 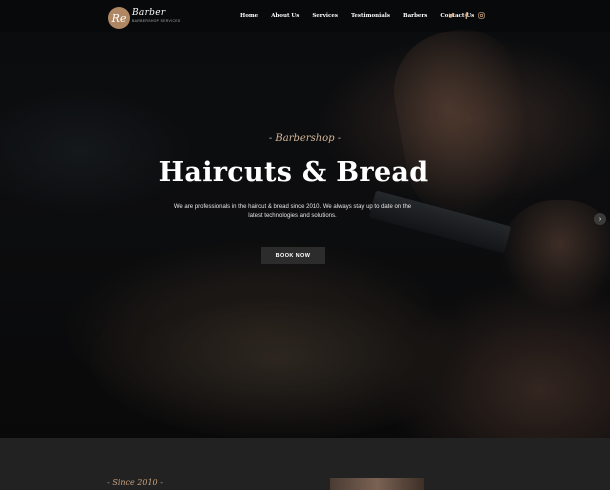 I want to click on nav-services: Services, so click(x=325, y=16).